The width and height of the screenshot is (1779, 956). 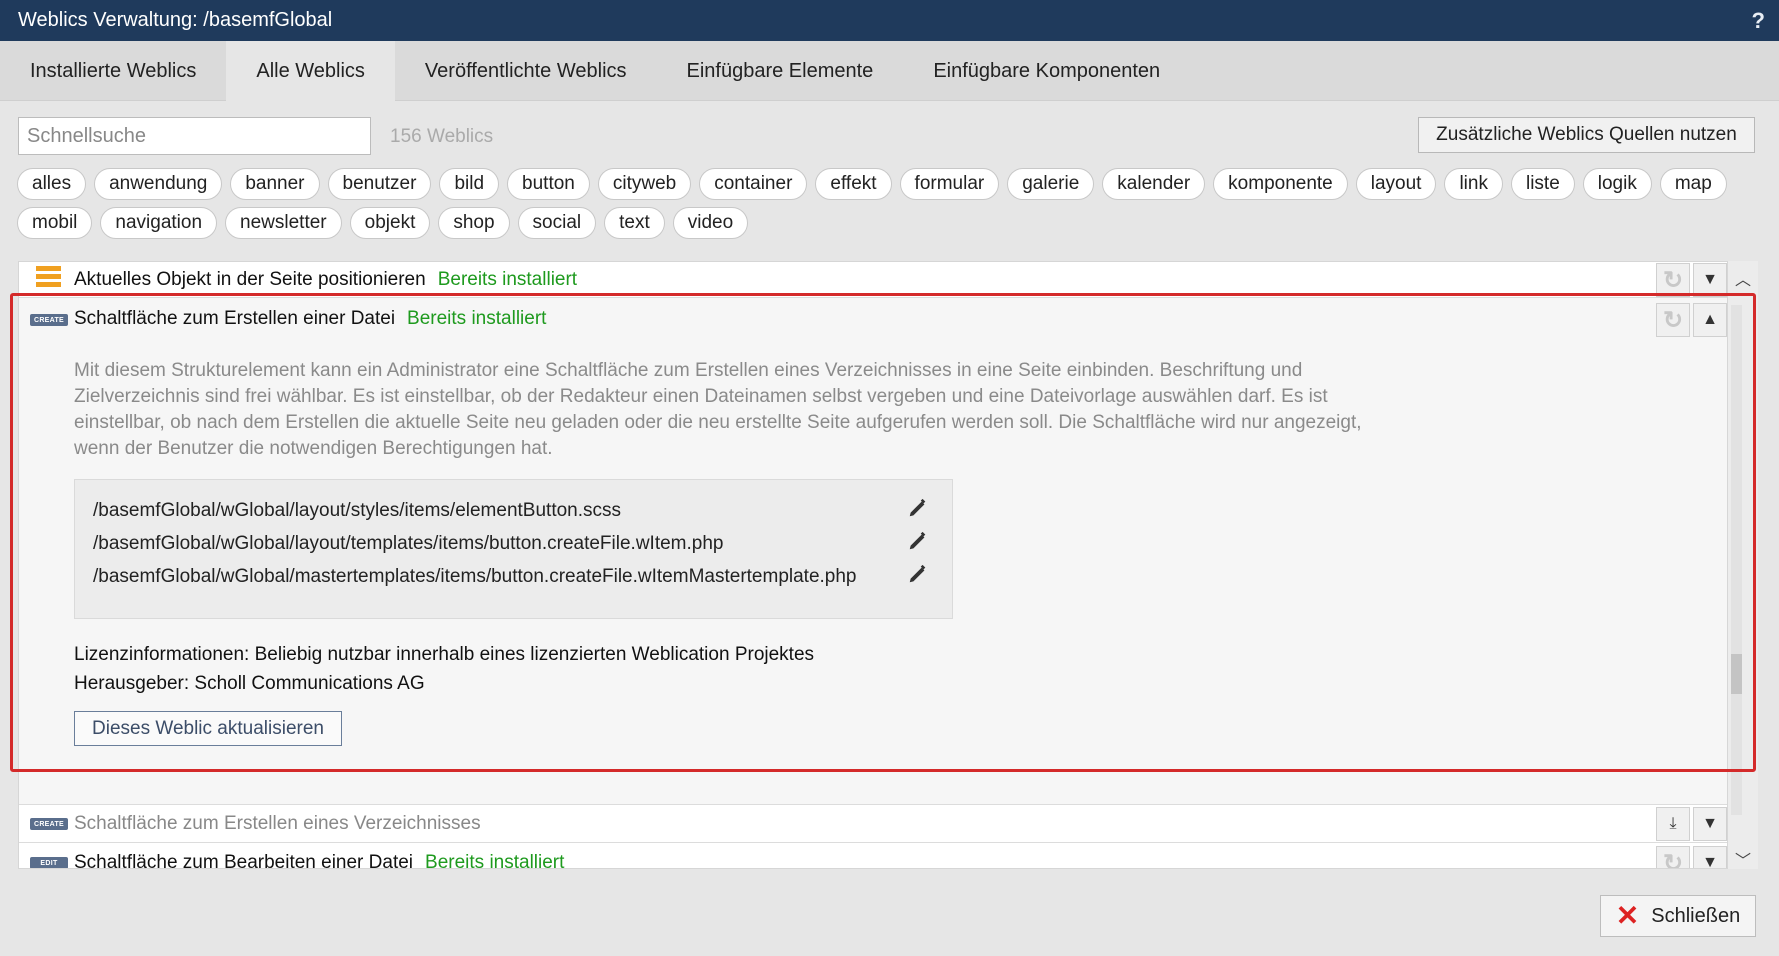 What do you see at coordinates (442, 136) in the screenshot?
I see `weblic-count: 156 Weblics` at bounding box center [442, 136].